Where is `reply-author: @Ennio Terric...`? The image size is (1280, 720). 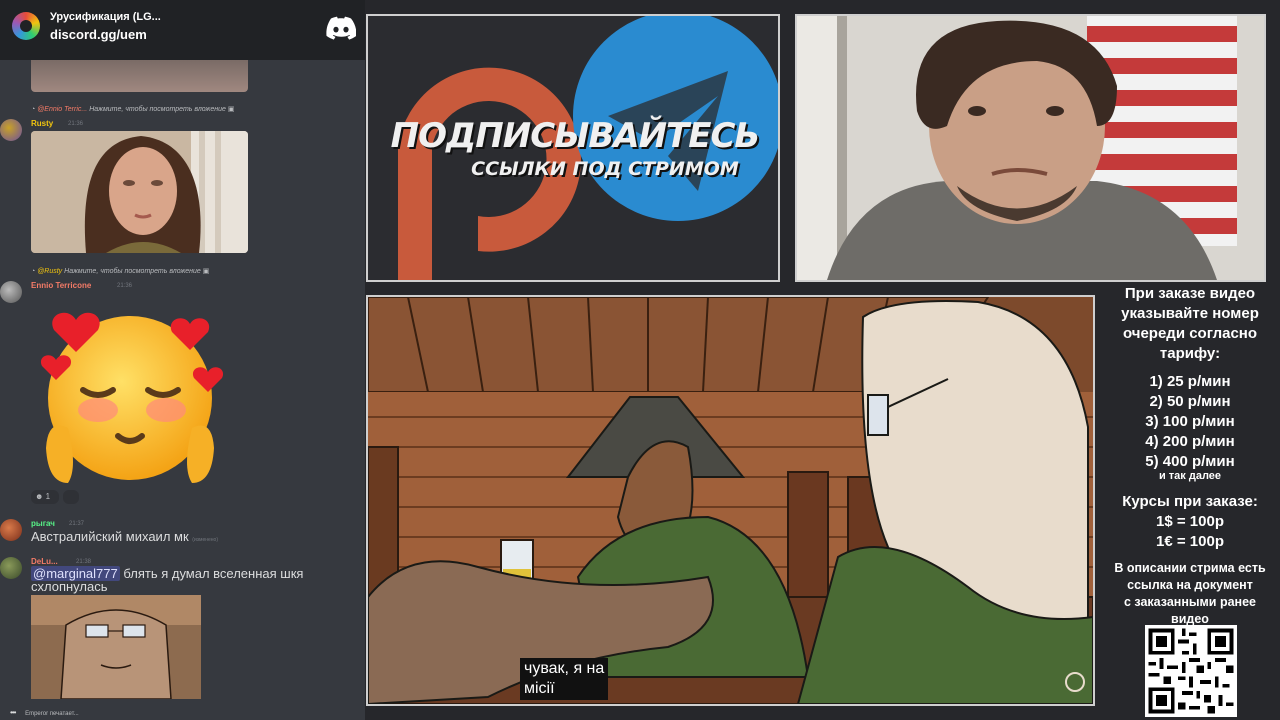 reply-author: @Ennio Terric... is located at coordinates (62, 109).